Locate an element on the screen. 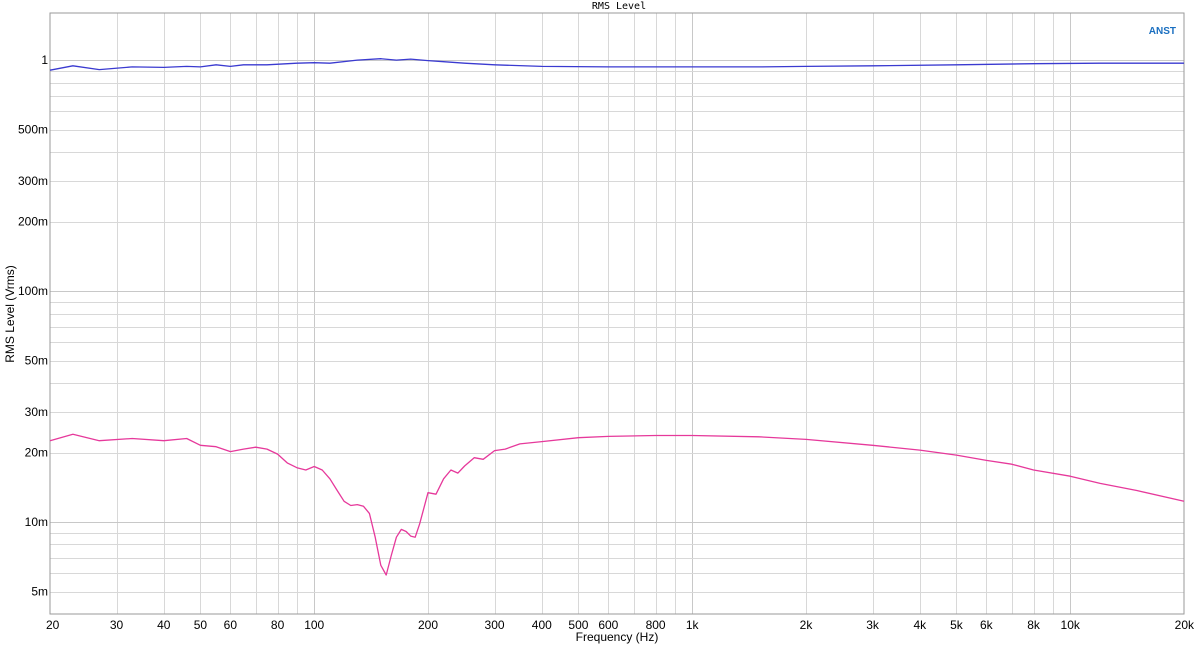  x-tick-label: 400 is located at coordinates (542, 625).